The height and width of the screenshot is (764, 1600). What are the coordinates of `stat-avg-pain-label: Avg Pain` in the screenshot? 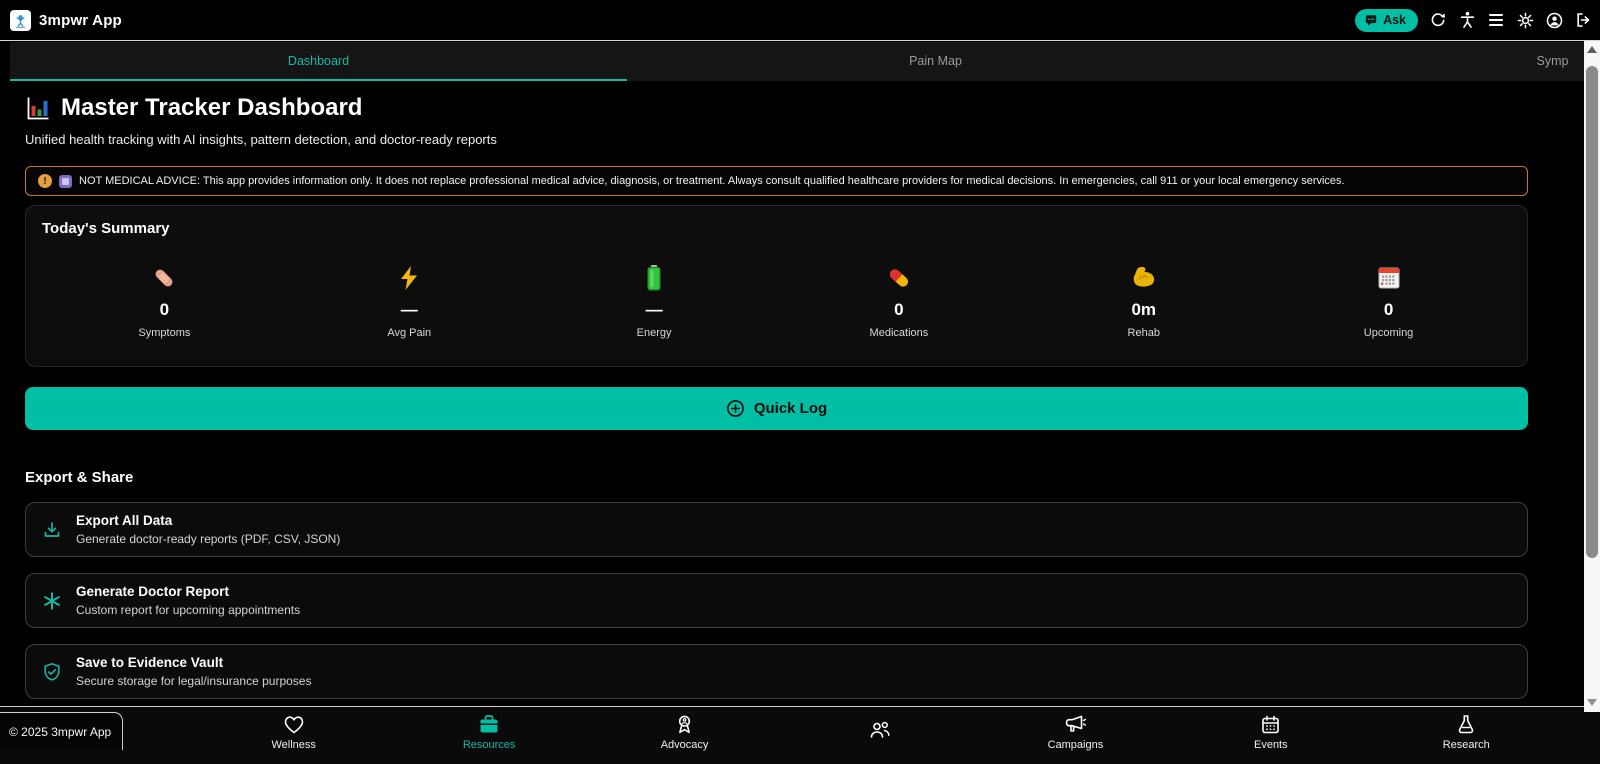 It's located at (409, 333).